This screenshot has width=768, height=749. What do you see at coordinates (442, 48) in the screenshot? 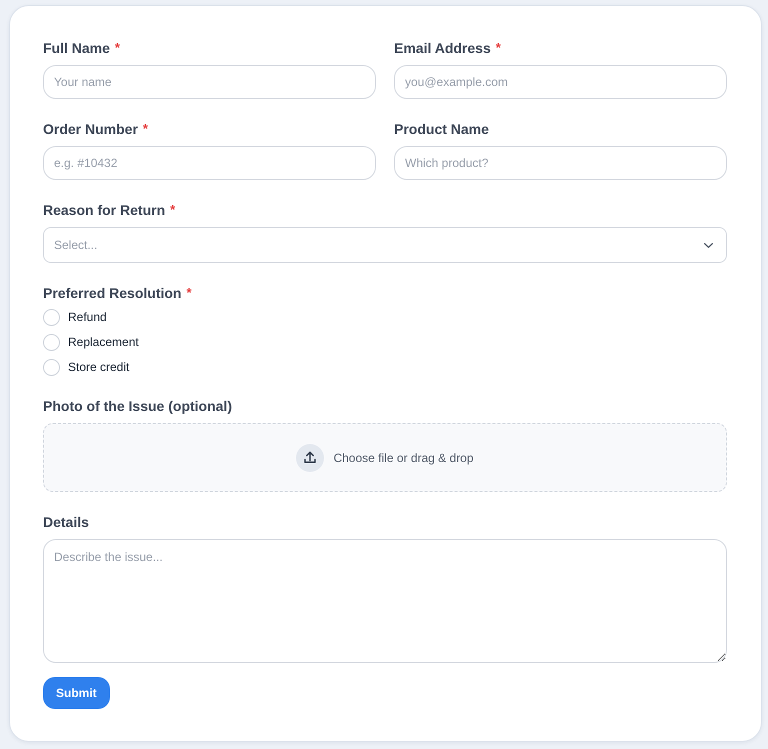
I see `field-label: Email Address` at bounding box center [442, 48].